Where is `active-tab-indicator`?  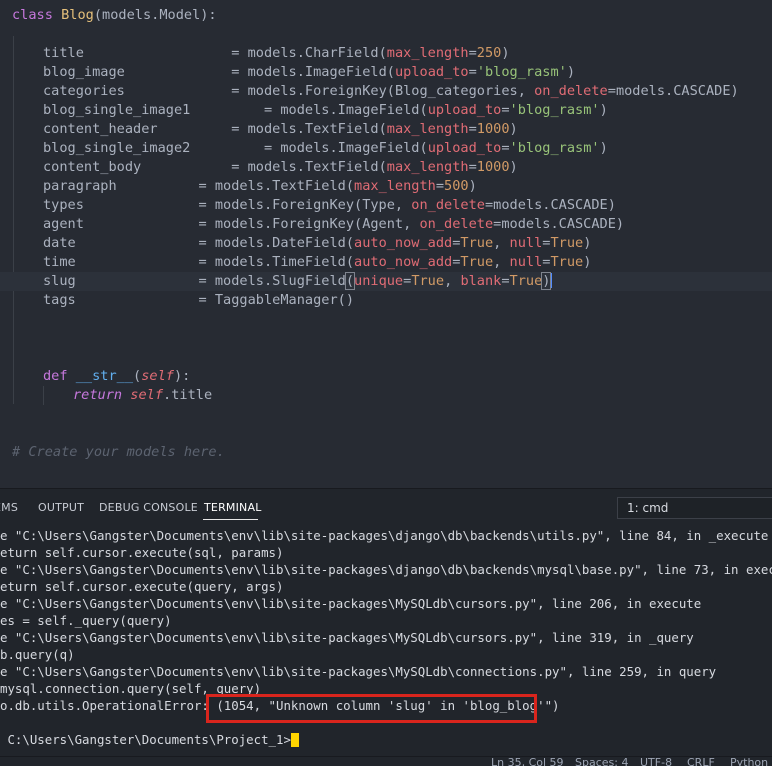 active-tab-indicator is located at coordinates (230, 519).